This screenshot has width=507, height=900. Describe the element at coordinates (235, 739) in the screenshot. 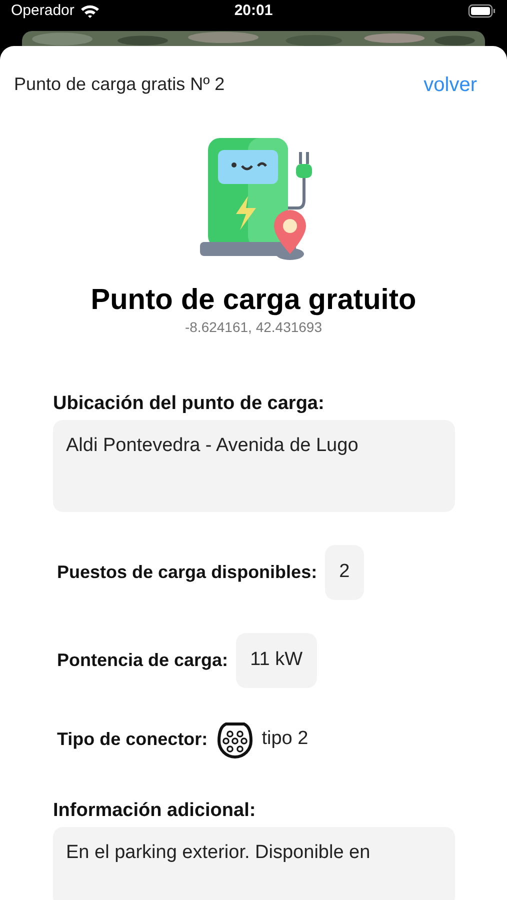

I see `connector-icon` at that location.